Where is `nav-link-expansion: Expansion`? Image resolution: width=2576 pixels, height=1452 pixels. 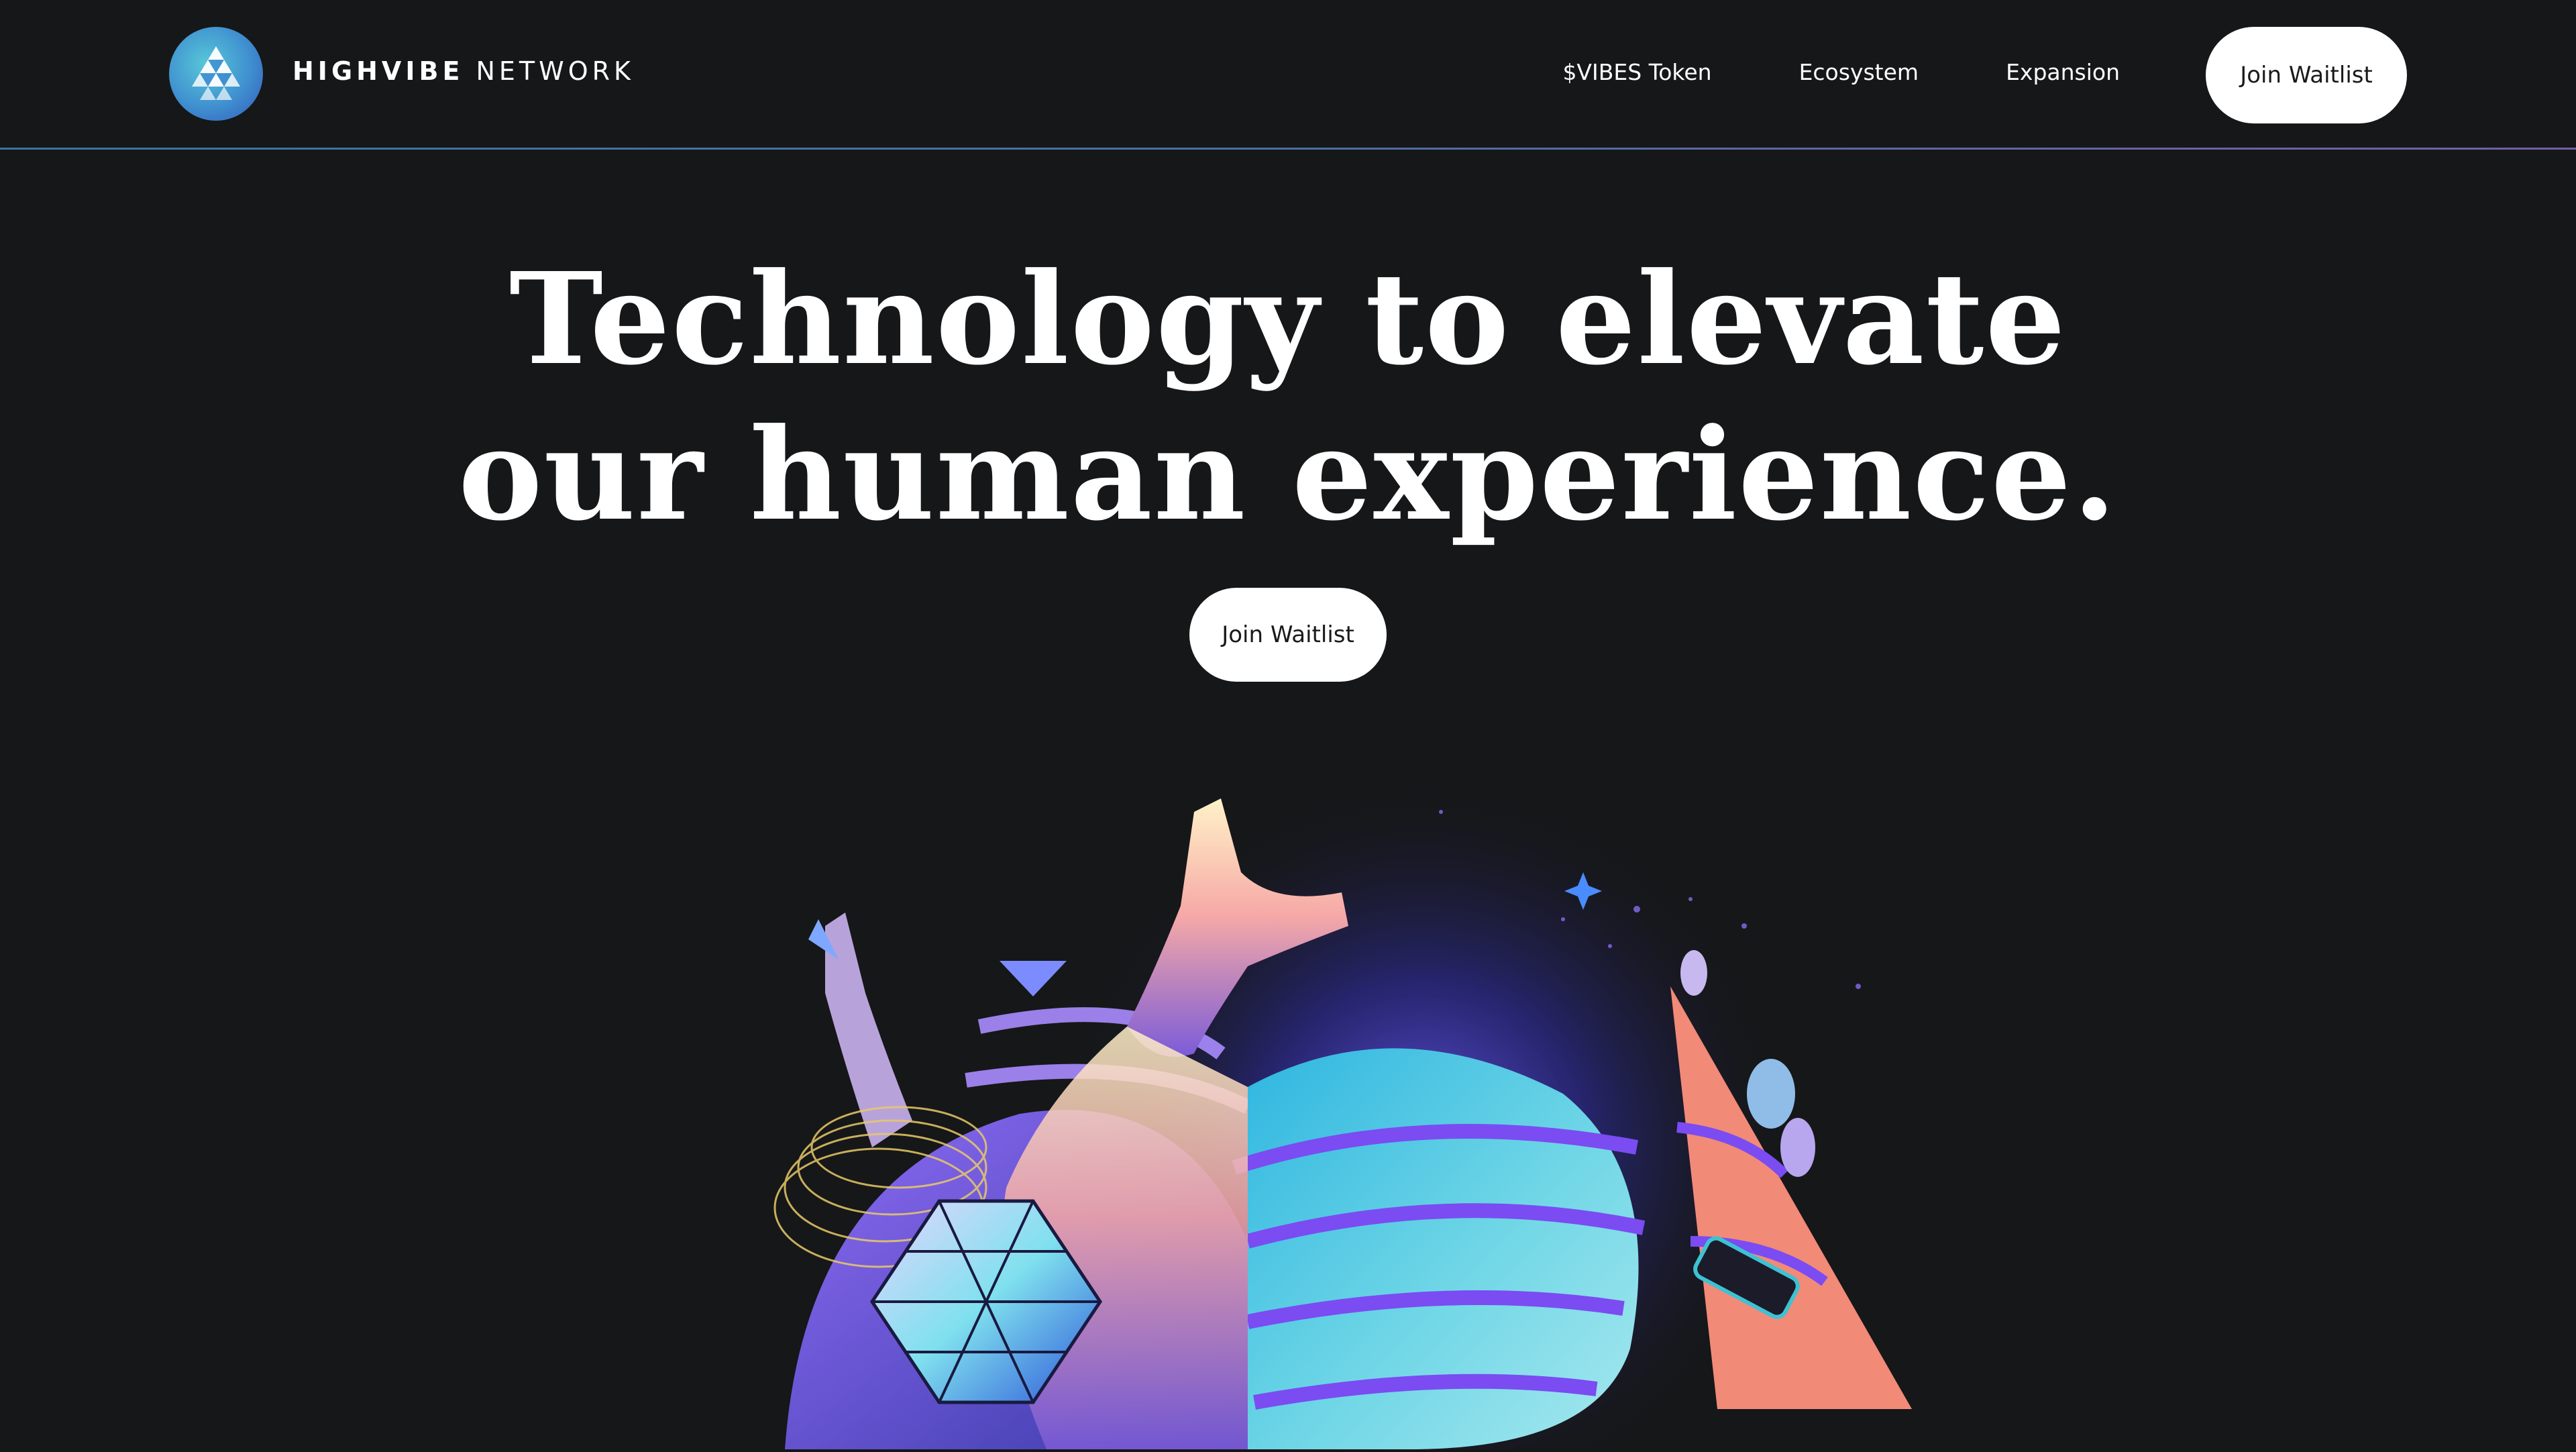
nav-link-expansion: Expansion is located at coordinates (2063, 72).